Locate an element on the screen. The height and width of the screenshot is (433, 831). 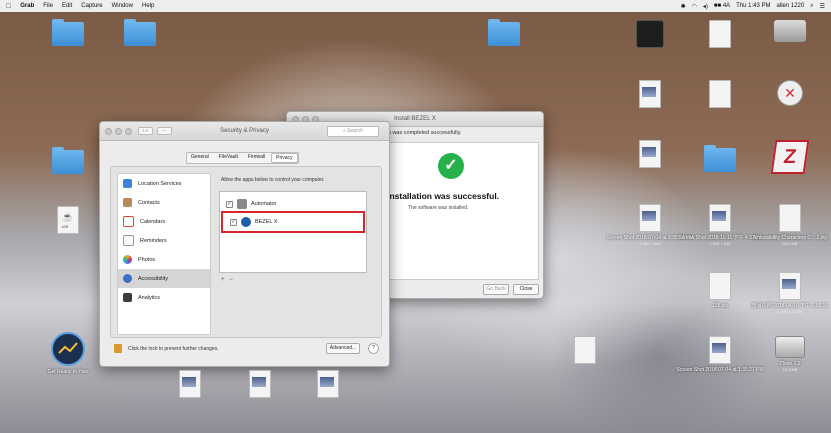
menu-help: Help is located at coordinates (148, 6).